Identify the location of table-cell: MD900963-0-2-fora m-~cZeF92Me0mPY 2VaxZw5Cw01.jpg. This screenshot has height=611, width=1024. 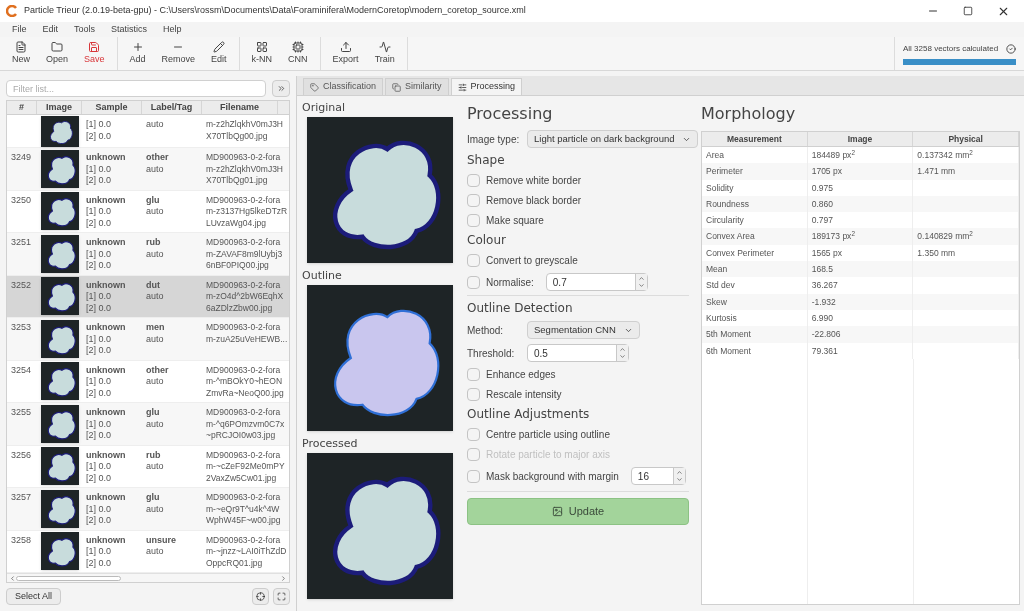
(246, 466).